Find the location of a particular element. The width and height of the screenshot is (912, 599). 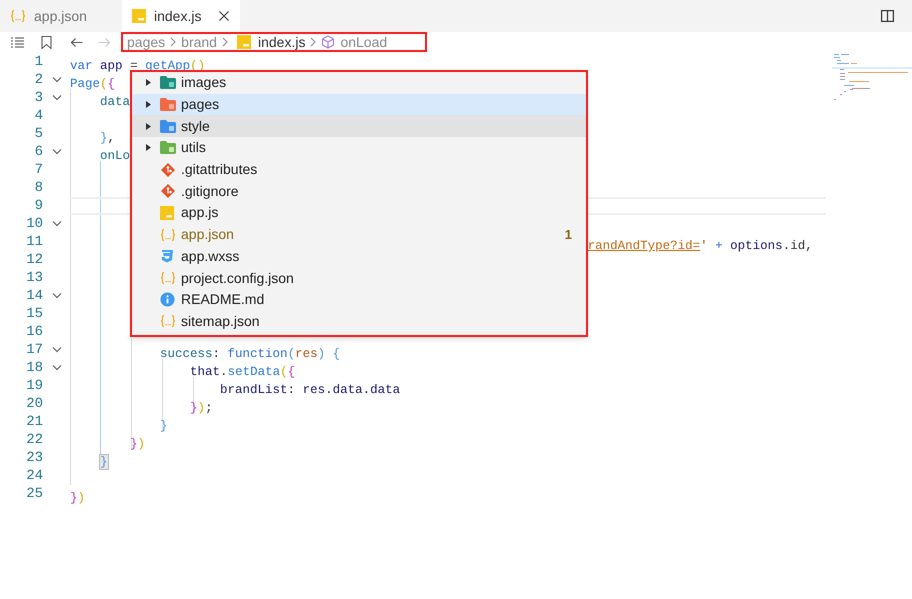

list-icon is located at coordinates (17, 42).